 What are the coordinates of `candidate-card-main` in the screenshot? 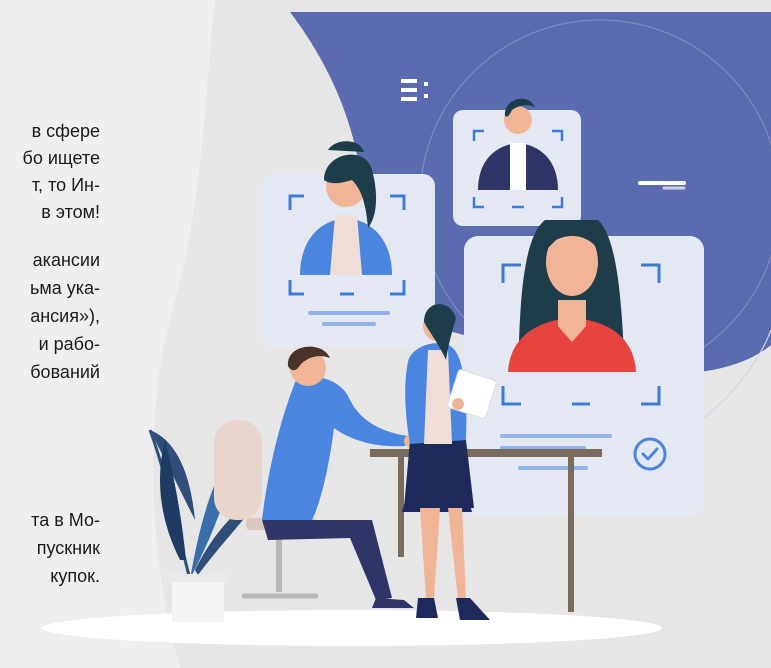 It's located at (584, 368).